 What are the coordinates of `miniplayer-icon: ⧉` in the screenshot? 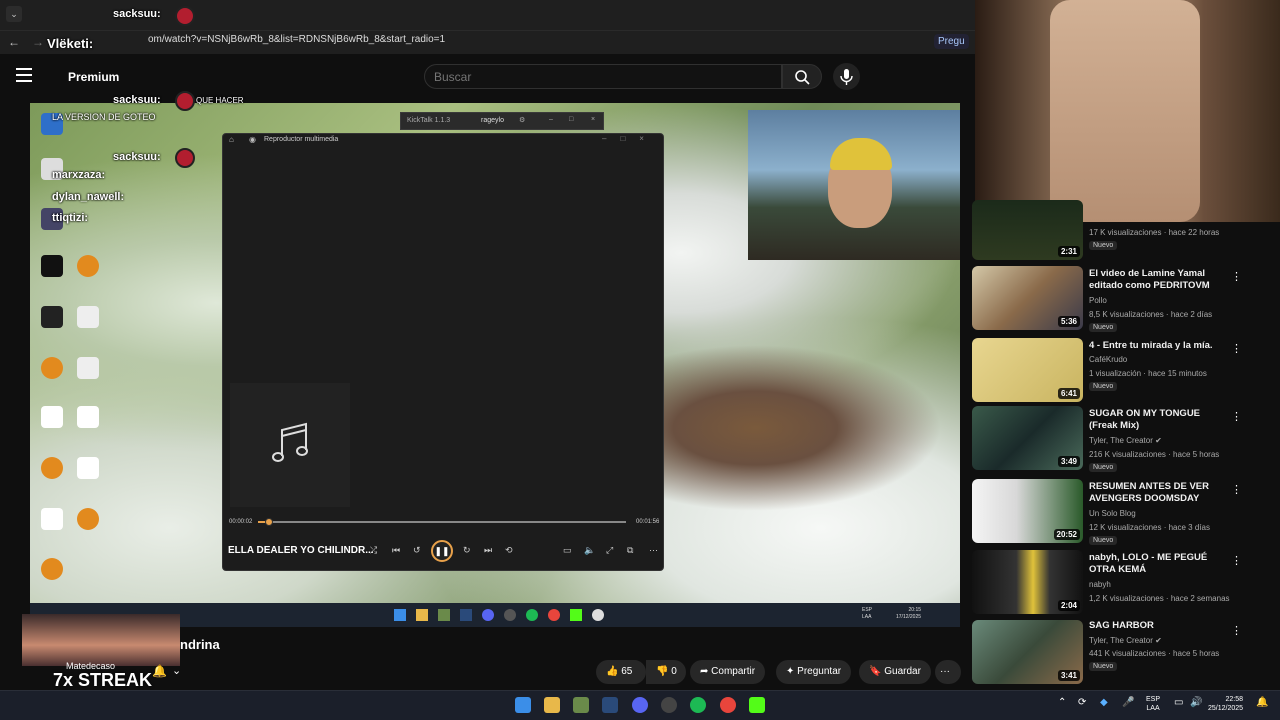 It's located at (630, 550).